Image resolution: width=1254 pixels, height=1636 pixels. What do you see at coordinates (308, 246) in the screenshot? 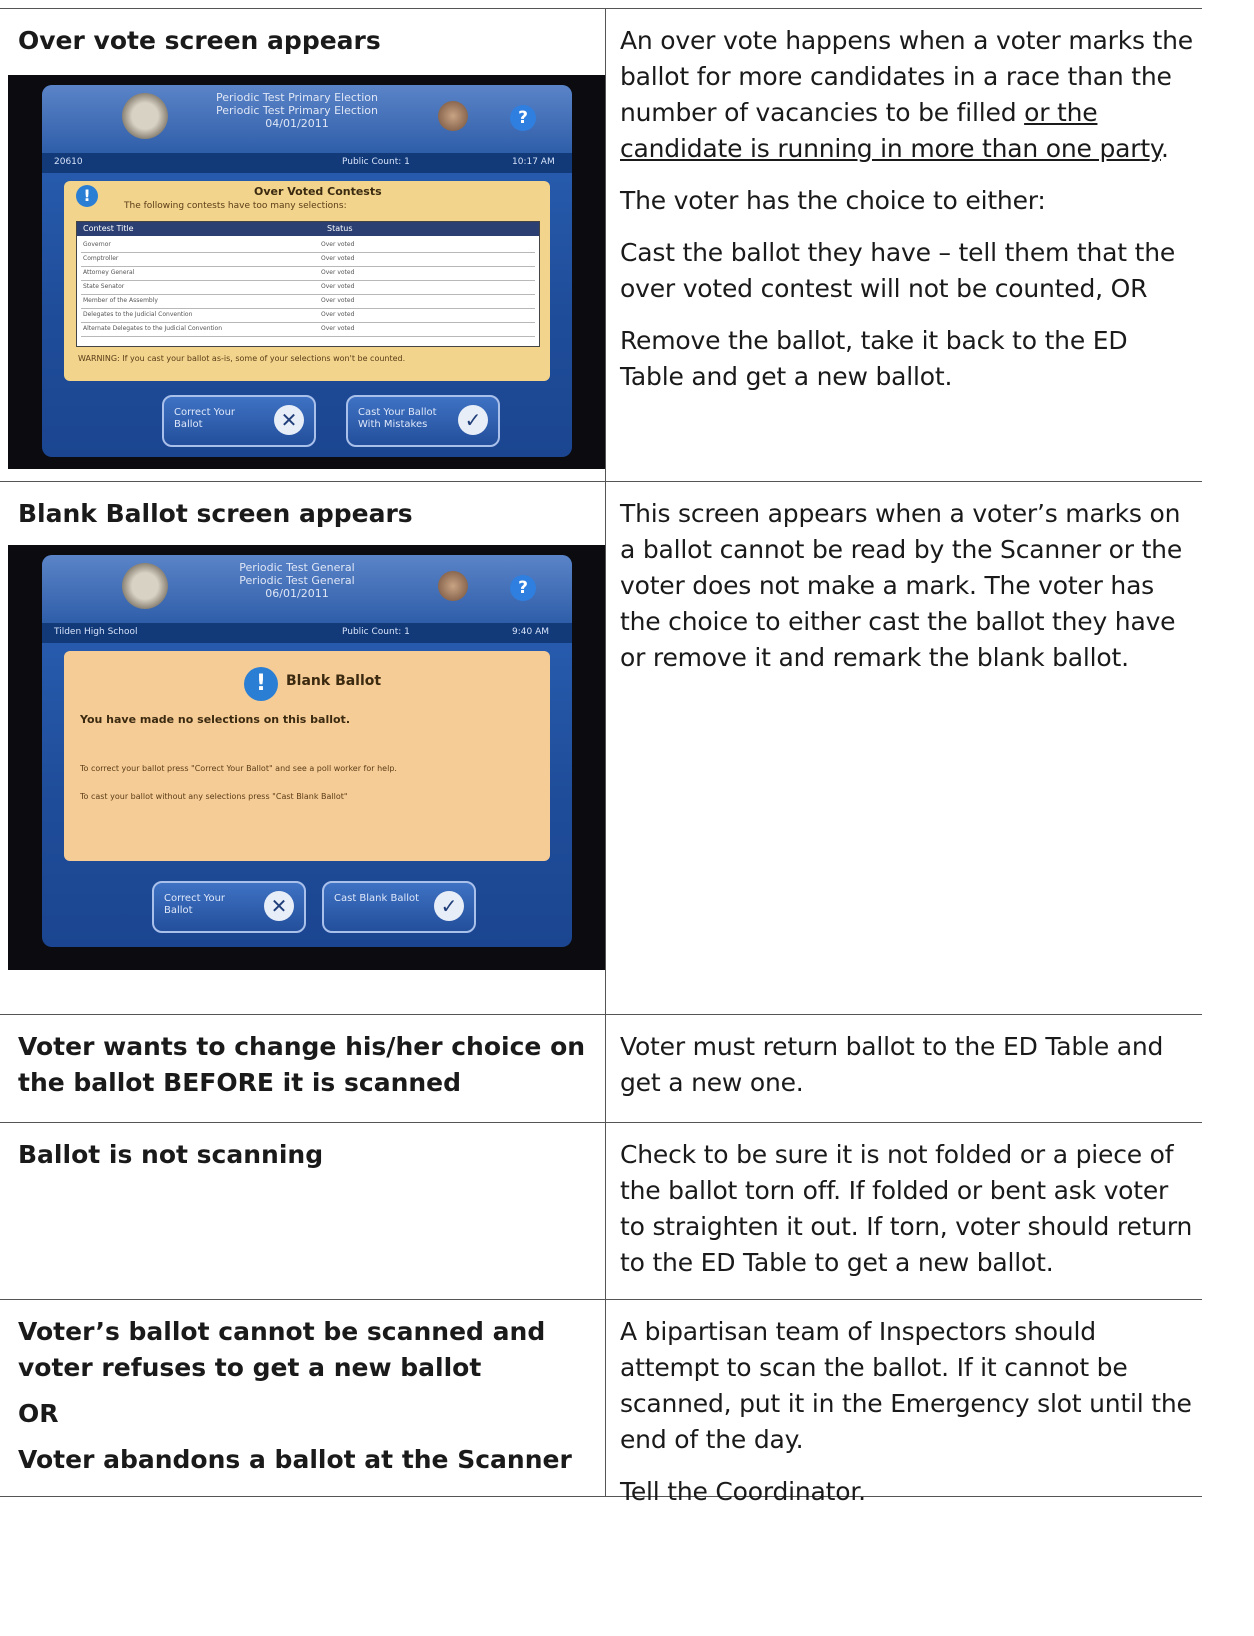
I see `contest-row: Governor Over voted` at bounding box center [308, 246].